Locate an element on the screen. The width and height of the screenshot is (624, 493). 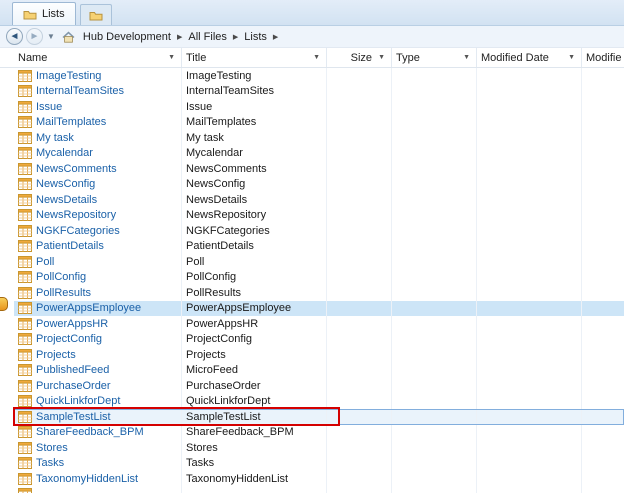
name-cell: My task is located at coordinates (98, 138).